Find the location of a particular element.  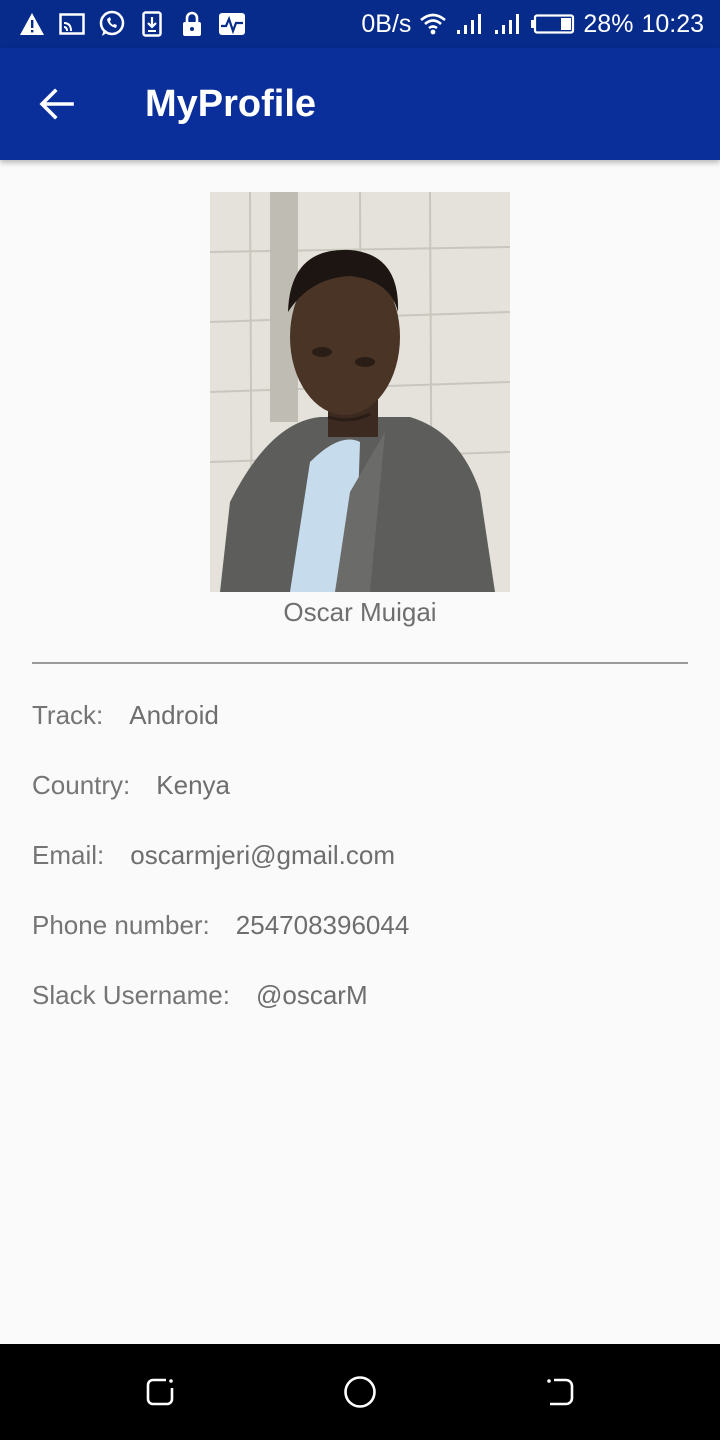

status-bar: 0B/s 28% 10:23 is located at coordinates (360, 24).